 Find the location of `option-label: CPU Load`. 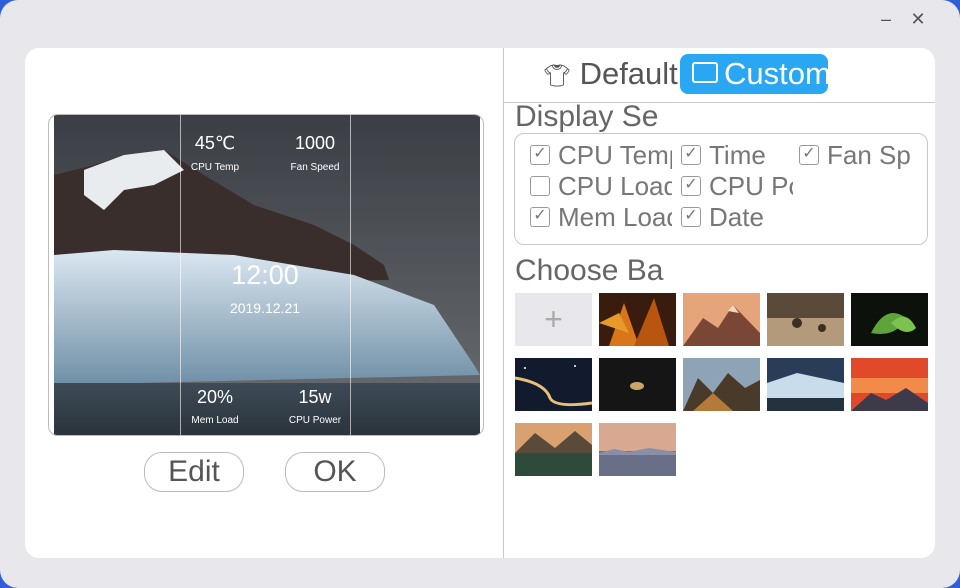

option-label: CPU Load is located at coordinates (615, 186).